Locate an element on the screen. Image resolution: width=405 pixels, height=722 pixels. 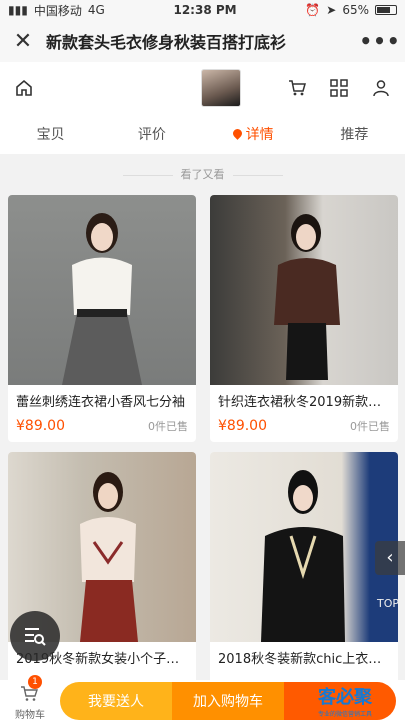
add-to-cart-button: 加入购物车 is located at coordinates (228, 701).